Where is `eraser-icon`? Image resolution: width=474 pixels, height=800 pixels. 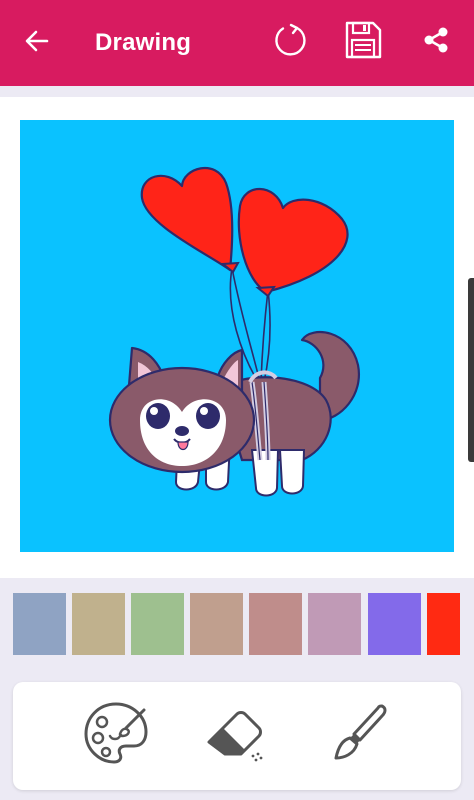
eraser-icon is located at coordinates (235, 736).